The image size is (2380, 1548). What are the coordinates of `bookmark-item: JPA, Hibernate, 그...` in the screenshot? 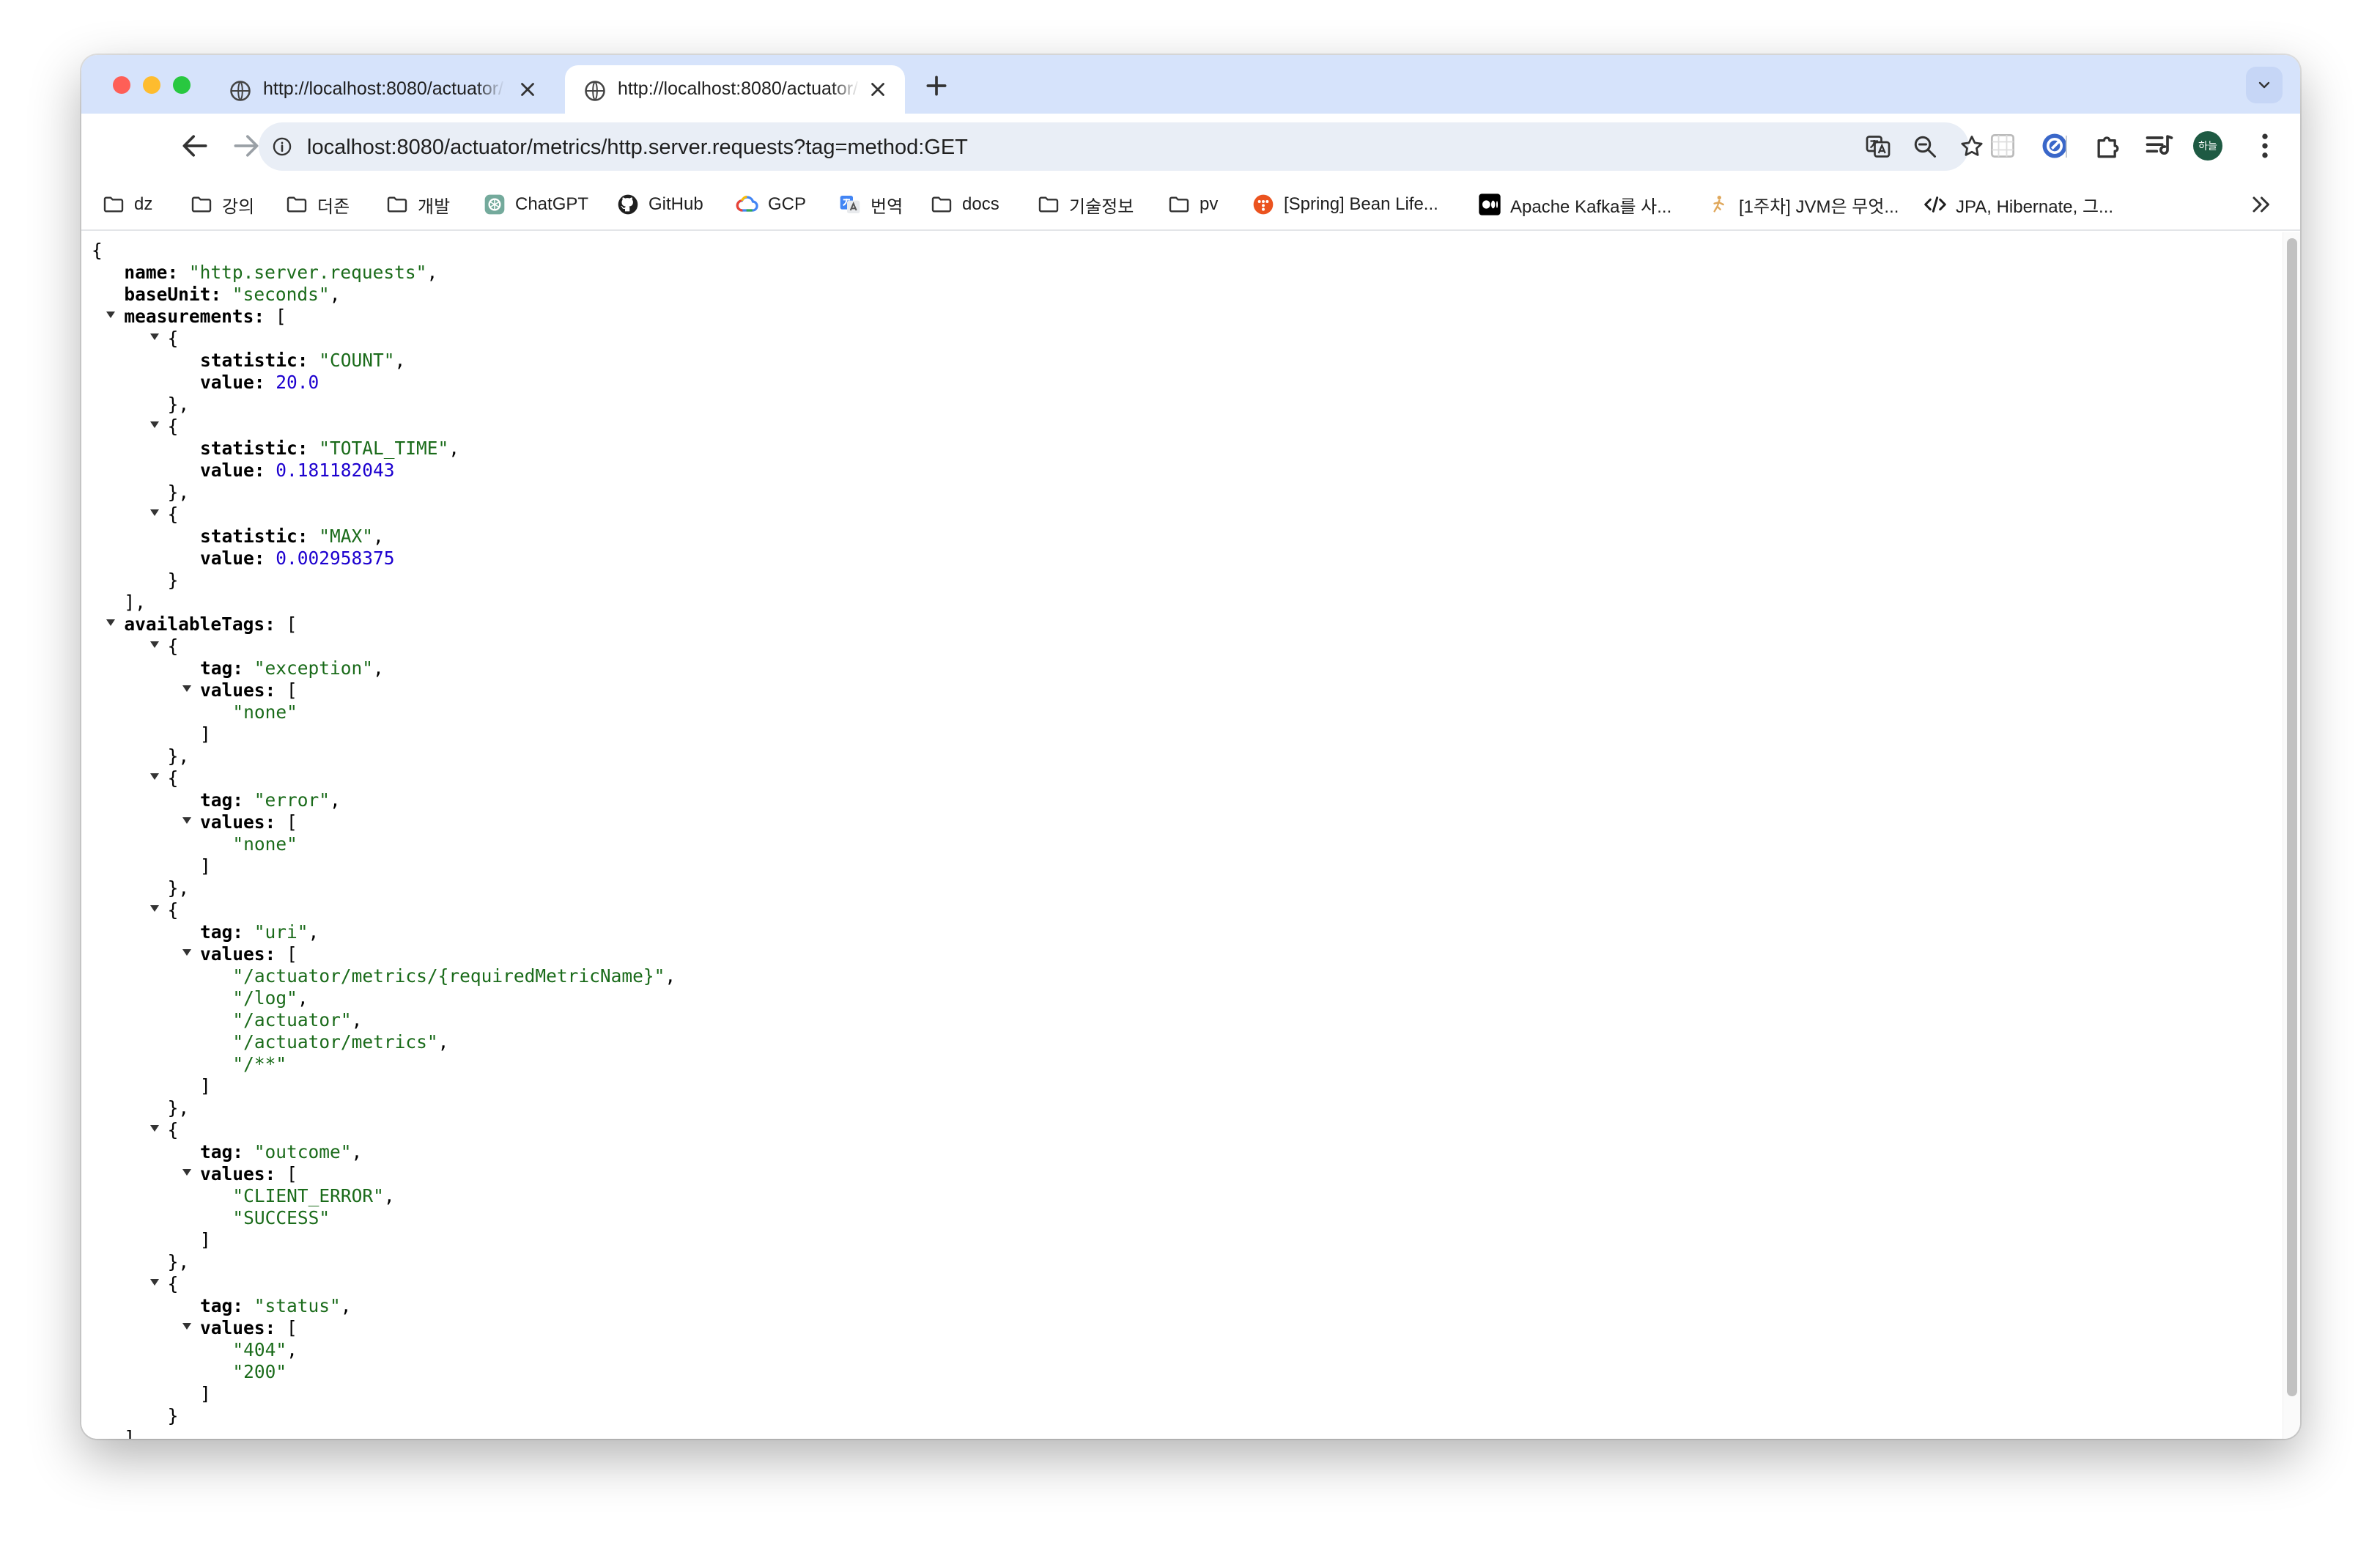 It's located at (2018, 204).